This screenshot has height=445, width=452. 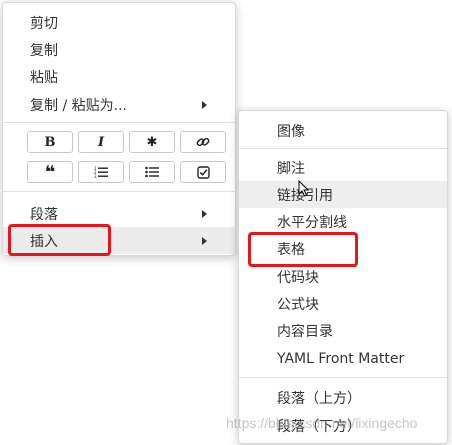 I want to click on submenu-item-yaml-front-matter: YAML Front Matter, so click(x=343, y=358).